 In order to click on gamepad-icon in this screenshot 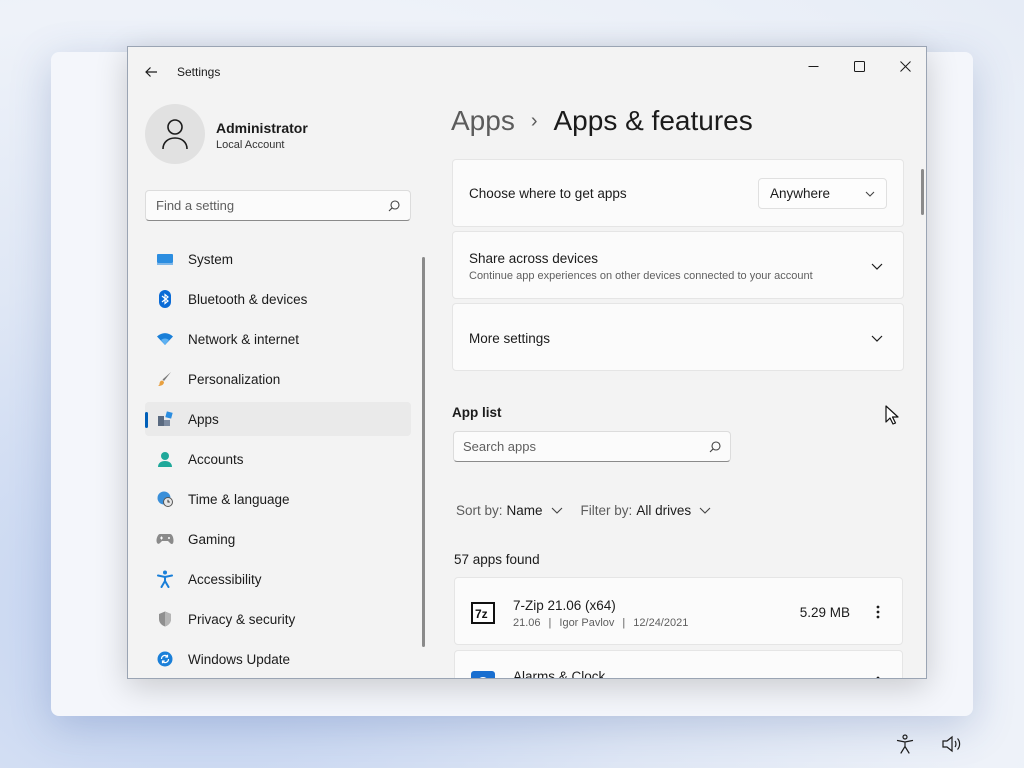, I will do `click(165, 539)`.